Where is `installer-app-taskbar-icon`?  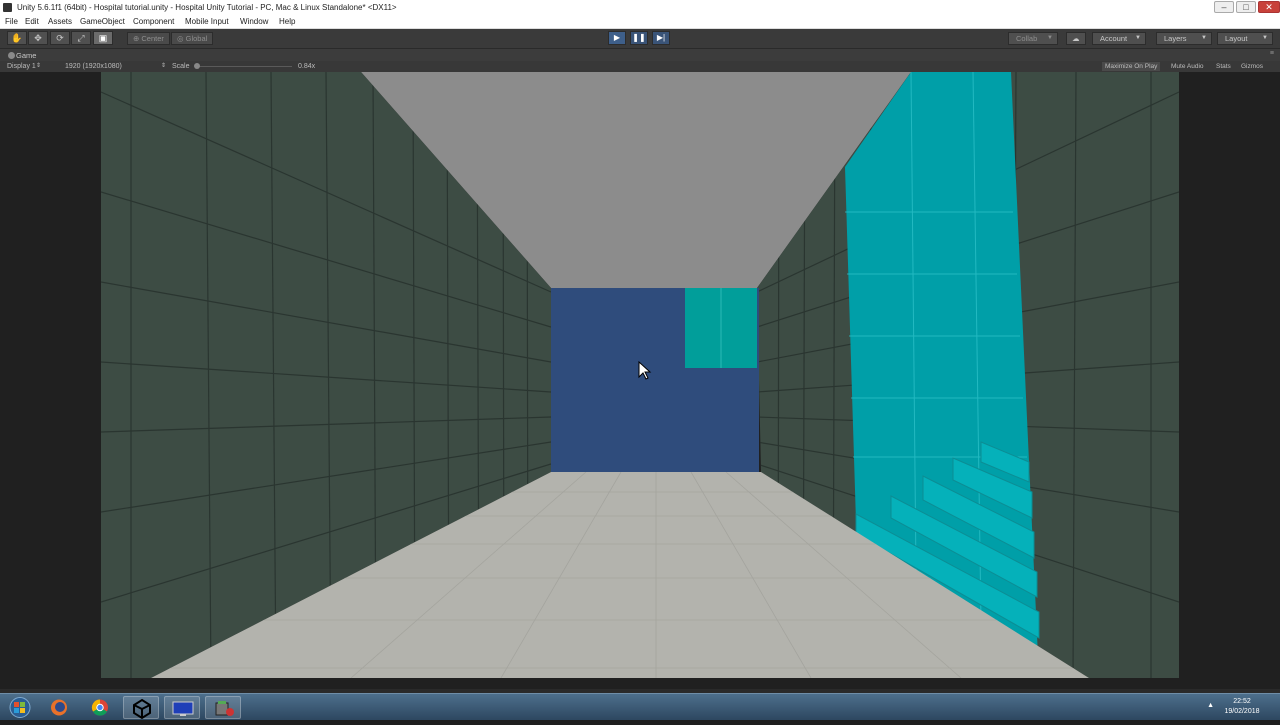
installer-app-taskbar-icon is located at coordinates (223, 707).